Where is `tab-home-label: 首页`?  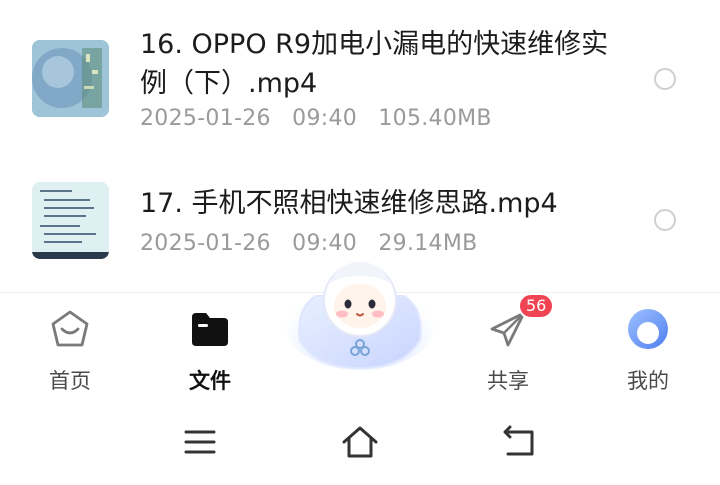 tab-home-label: 首页 is located at coordinates (70, 381).